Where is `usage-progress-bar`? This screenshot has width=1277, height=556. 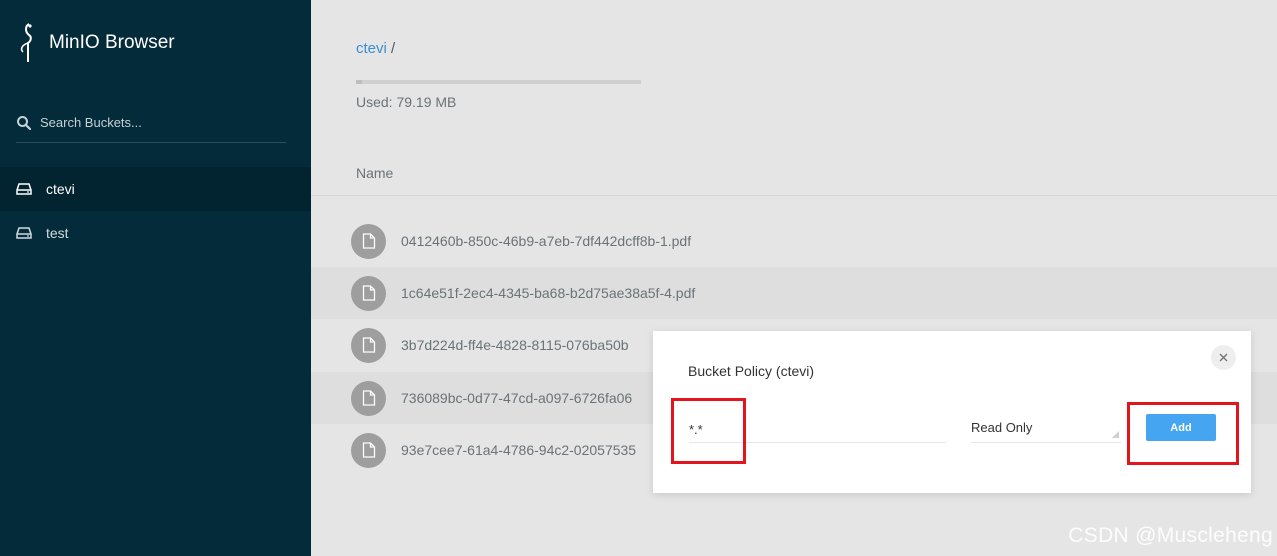 usage-progress-bar is located at coordinates (498, 82).